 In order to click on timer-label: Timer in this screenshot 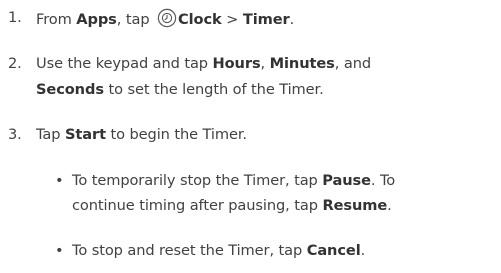, I will do `click(266, 19)`.